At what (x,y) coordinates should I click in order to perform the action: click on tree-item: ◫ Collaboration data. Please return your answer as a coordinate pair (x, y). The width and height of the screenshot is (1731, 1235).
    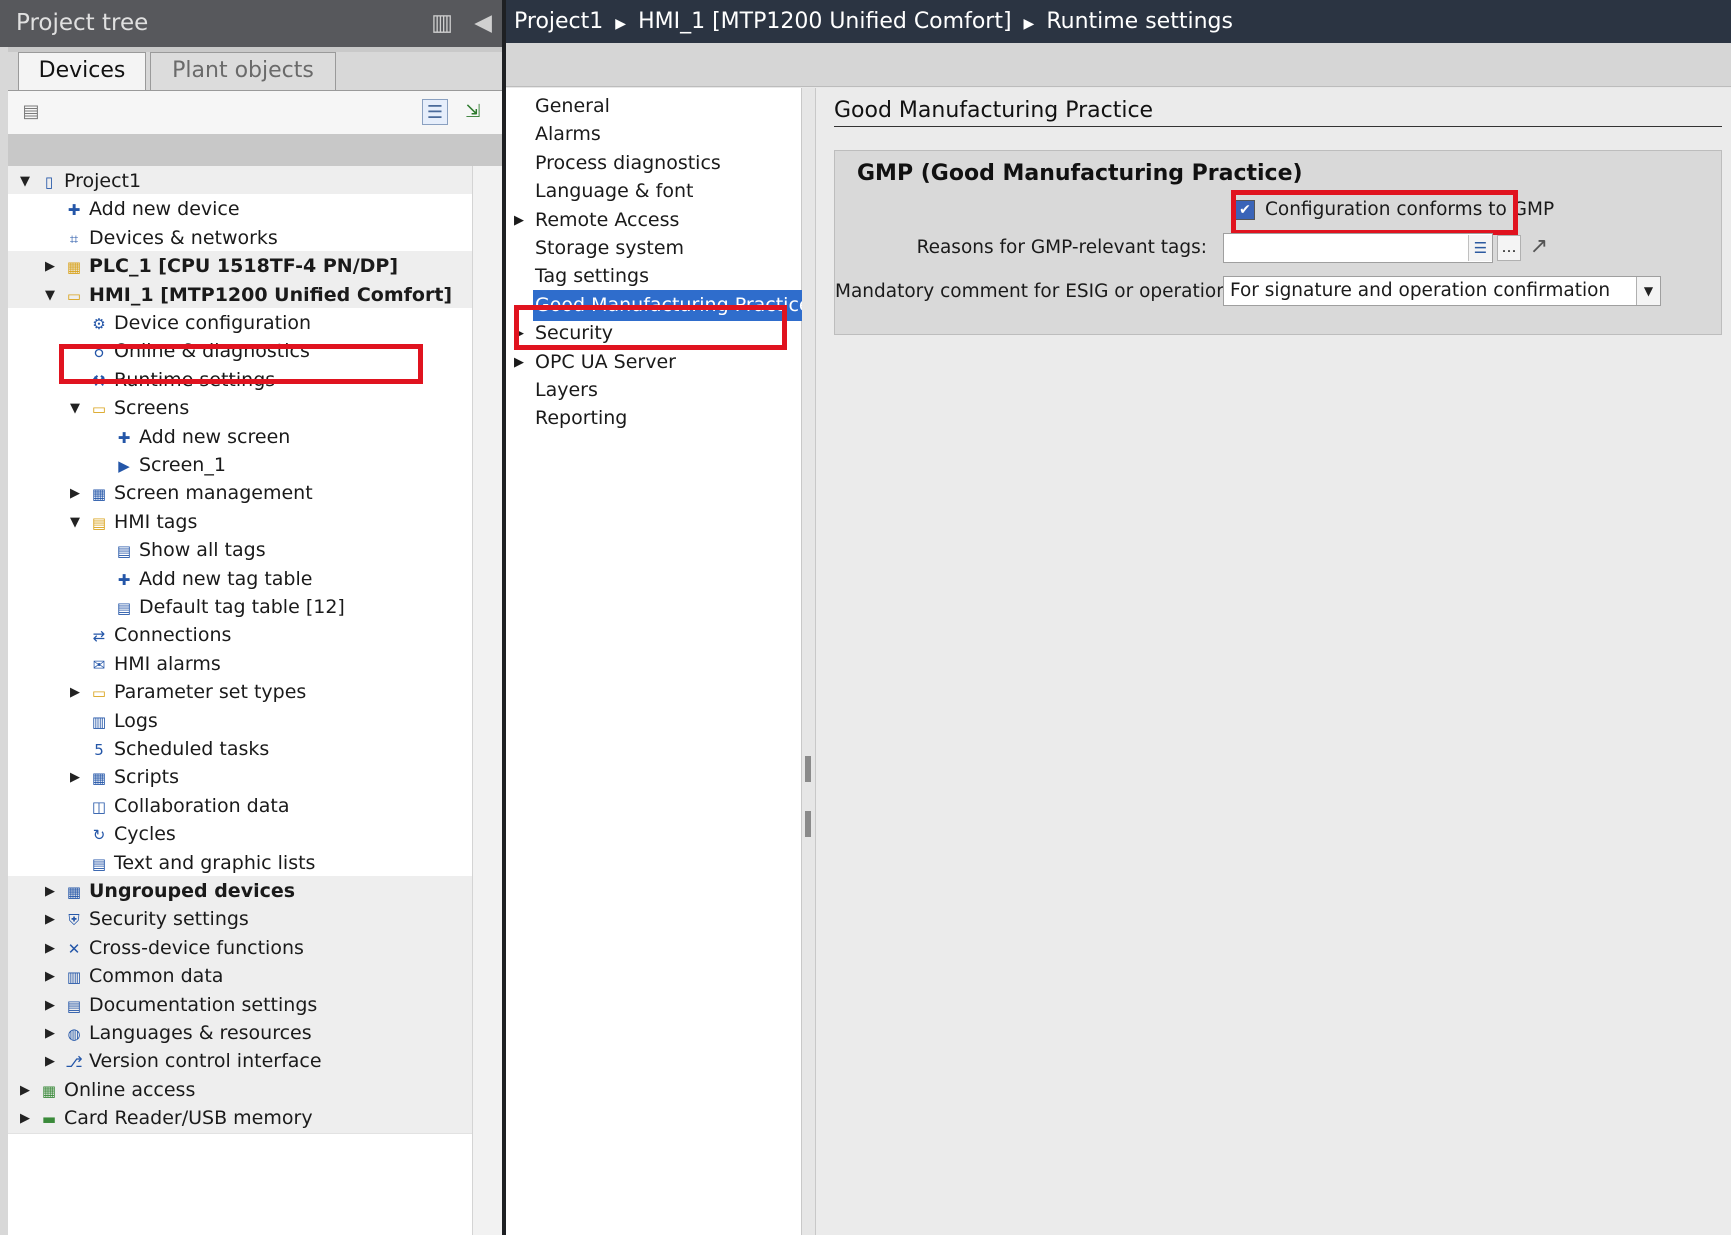
    Looking at the image, I should click on (240, 806).